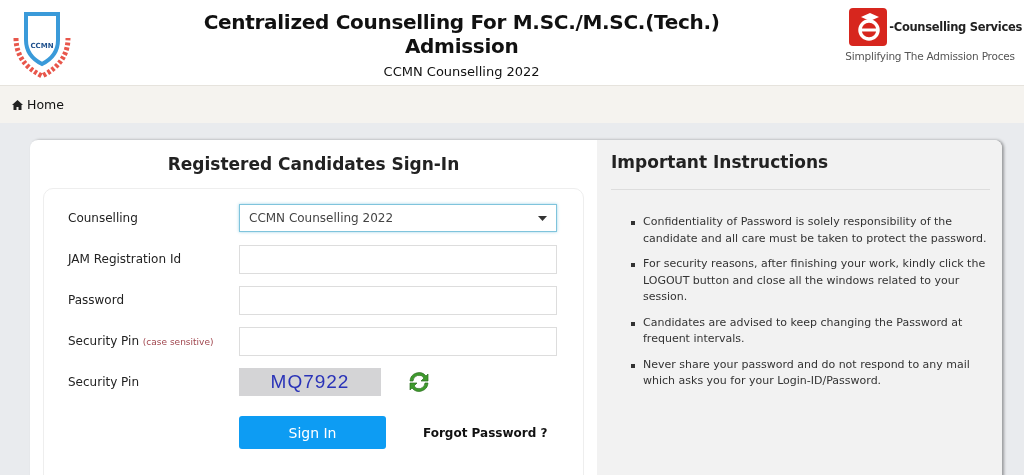 The image size is (1024, 475). What do you see at coordinates (178, 342) in the screenshot?
I see `hint-text: (case sensitive)` at bounding box center [178, 342].